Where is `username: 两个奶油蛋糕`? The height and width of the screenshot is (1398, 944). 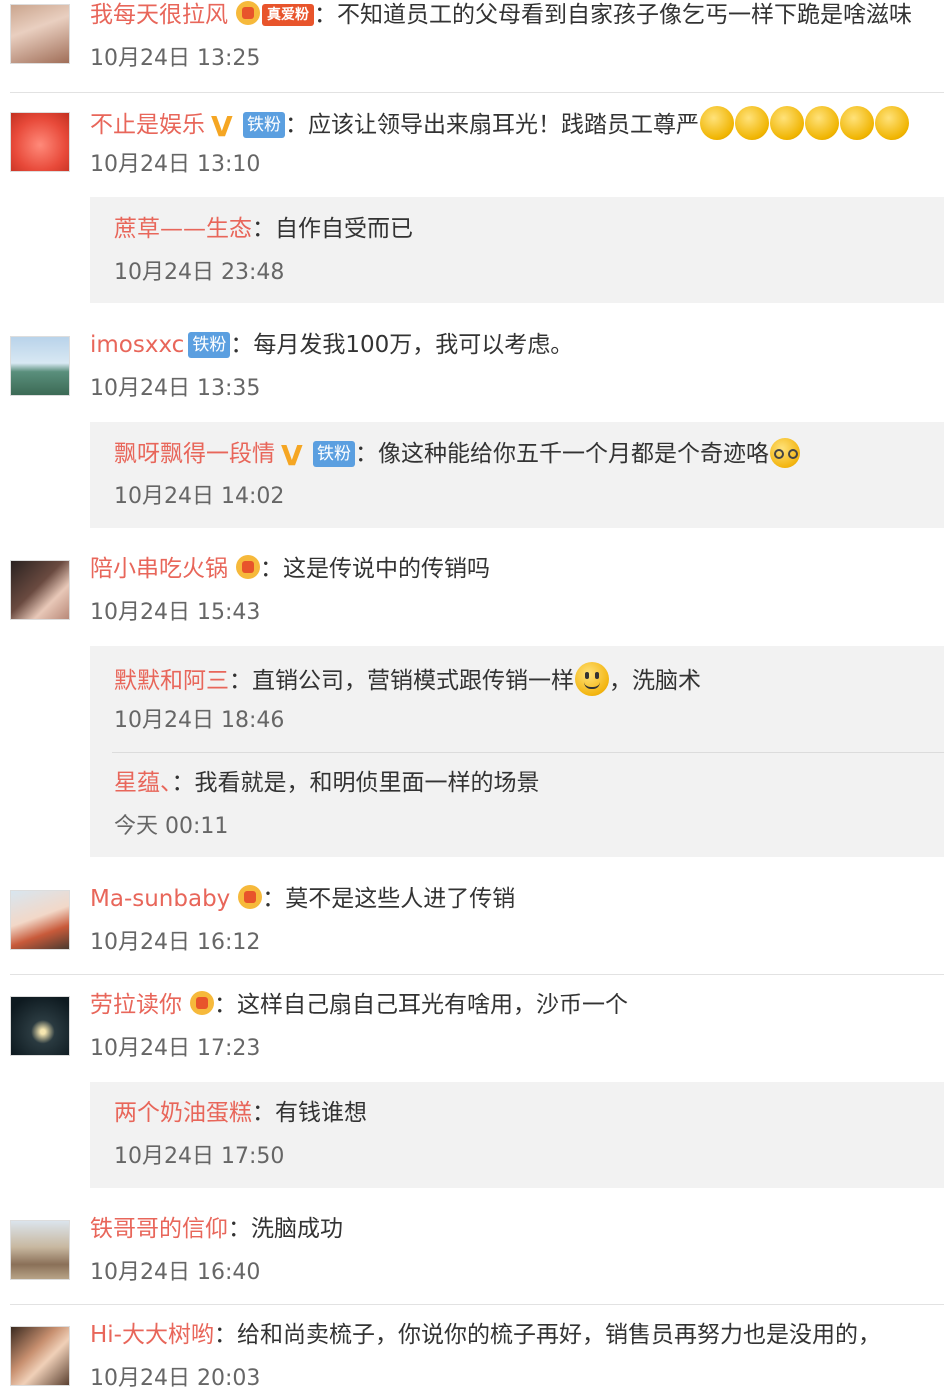
username: 两个奶油蛋糕 is located at coordinates (183, 1113).